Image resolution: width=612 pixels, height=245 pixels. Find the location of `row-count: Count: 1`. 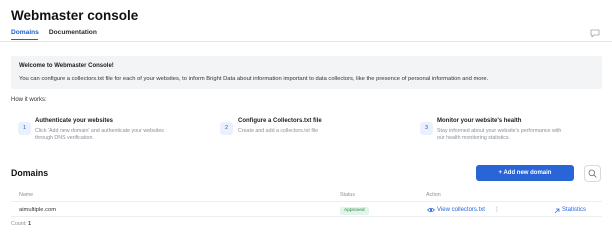

row-count: Count: 1 is located at coordinates (21, 224).